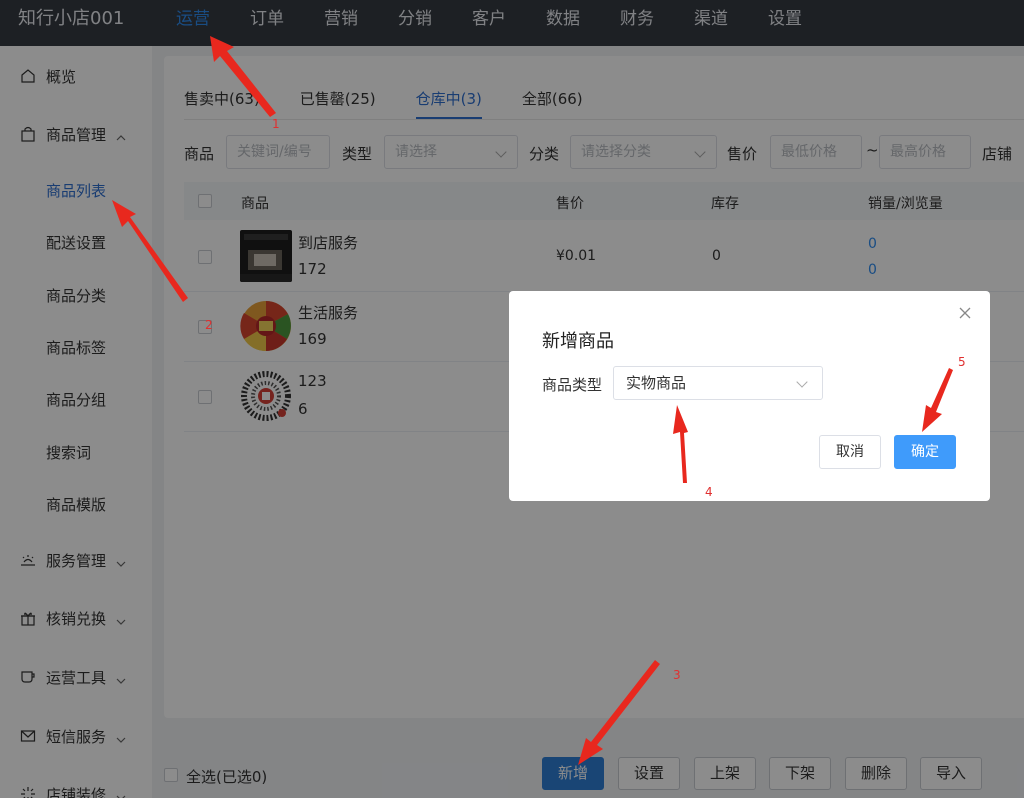  What do you see at coordinates (709, 492) in the screenshot?
I see `annotation-number-4: 4` at bounding box center [709, 492].